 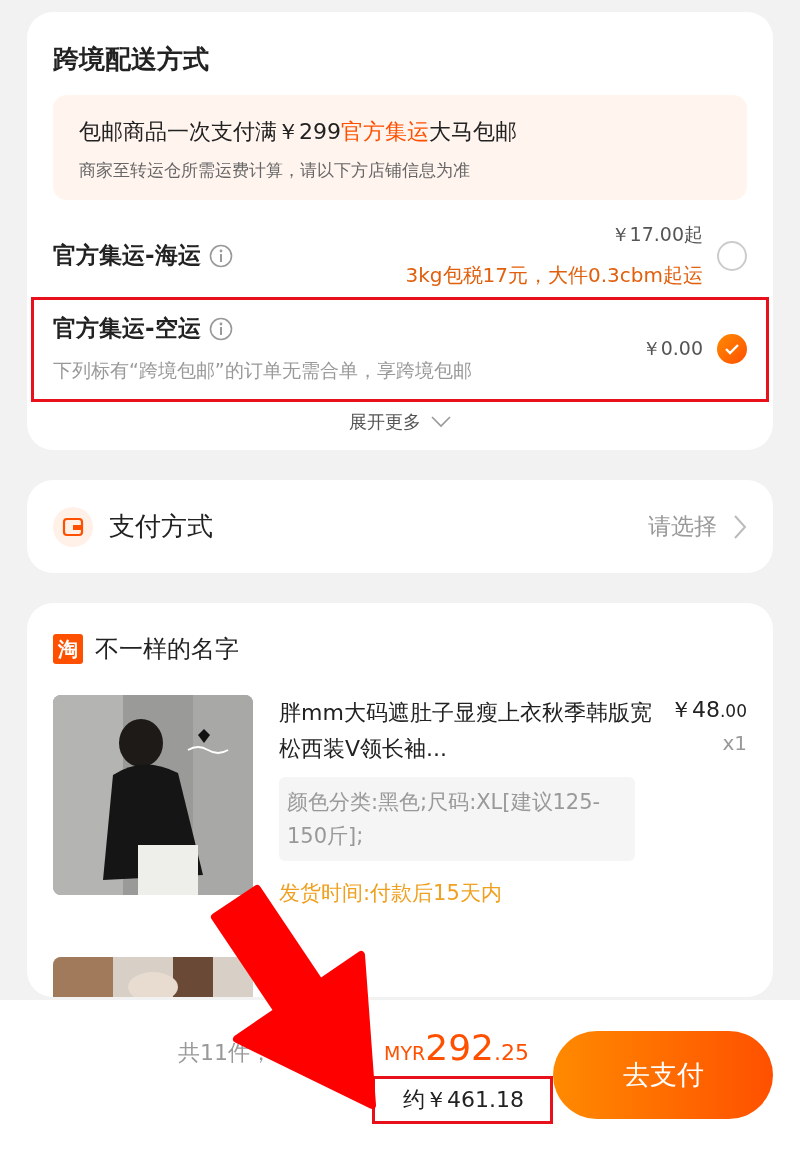 What do you see at coordinates (456, 1047) in the screenshot?
I see `total-amount: MYR292.25` at bounding box center [456, 1047].